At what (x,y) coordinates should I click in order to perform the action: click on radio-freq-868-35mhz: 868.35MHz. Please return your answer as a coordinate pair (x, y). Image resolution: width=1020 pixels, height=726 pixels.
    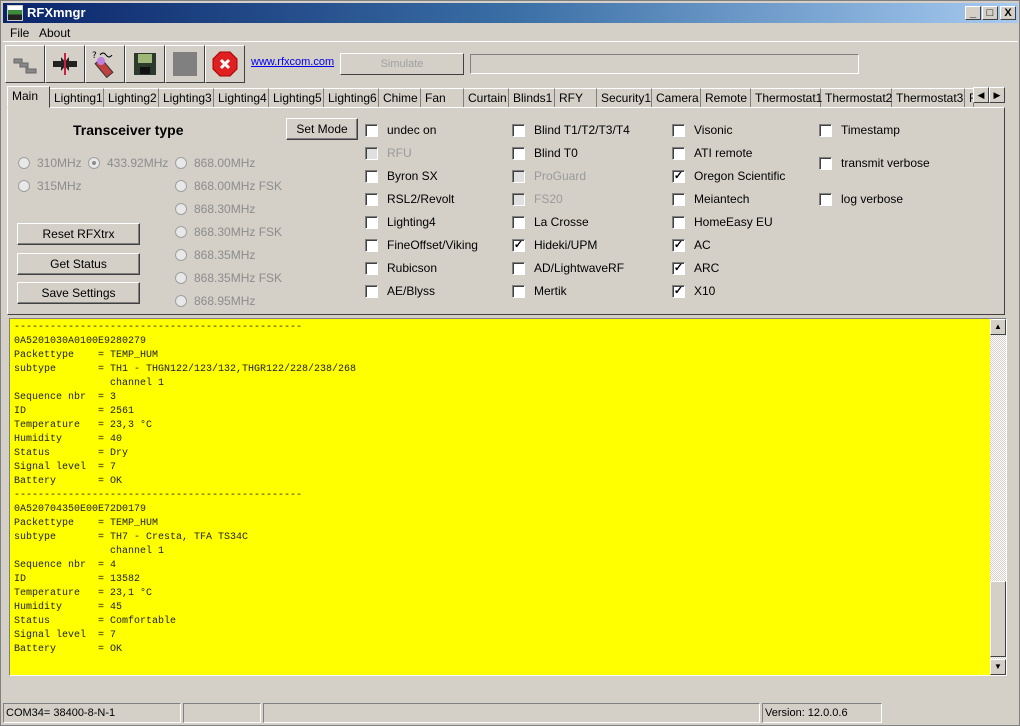
    Looking at the image, I should click on (215, 255).